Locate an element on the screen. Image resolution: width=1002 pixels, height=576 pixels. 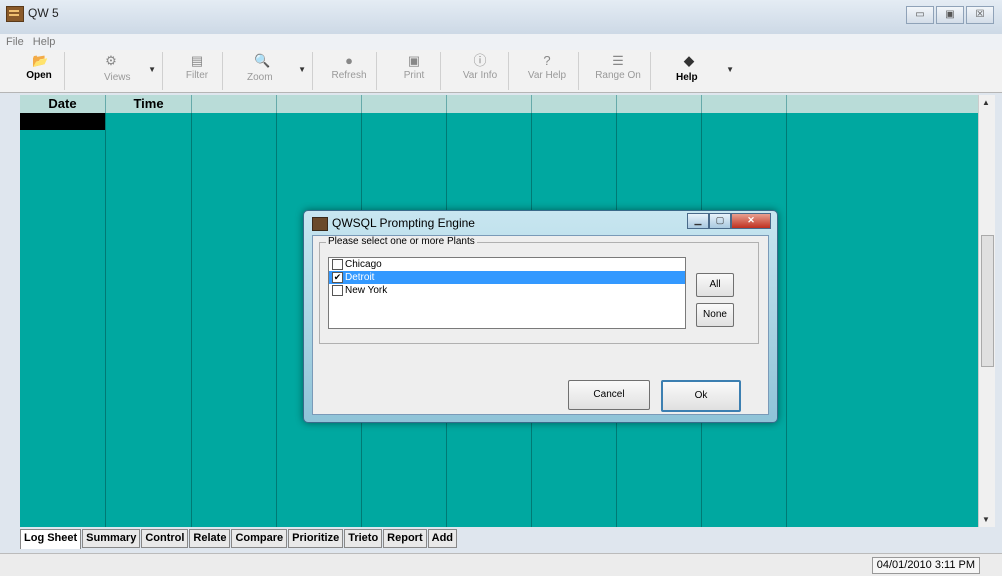
dialog-close-button: ✕ is located at coordinates (751, 221).